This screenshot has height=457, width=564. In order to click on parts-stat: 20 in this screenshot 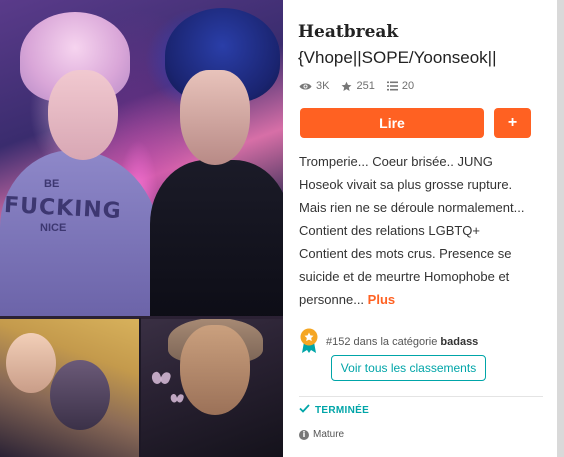, I will do `click(400, 86)`.